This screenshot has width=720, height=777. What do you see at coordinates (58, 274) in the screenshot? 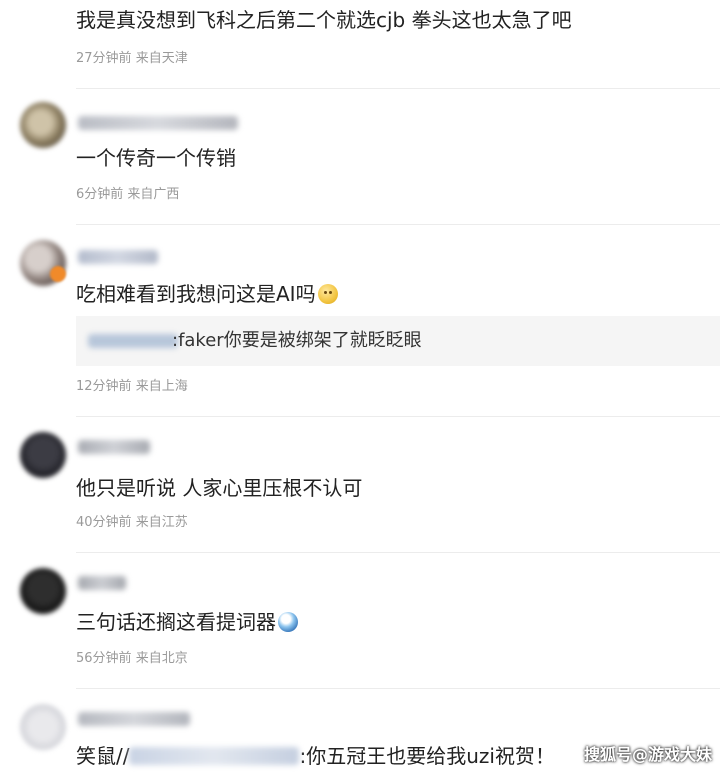
I see `vip-badge-icon` at bounding box center [58, 274].